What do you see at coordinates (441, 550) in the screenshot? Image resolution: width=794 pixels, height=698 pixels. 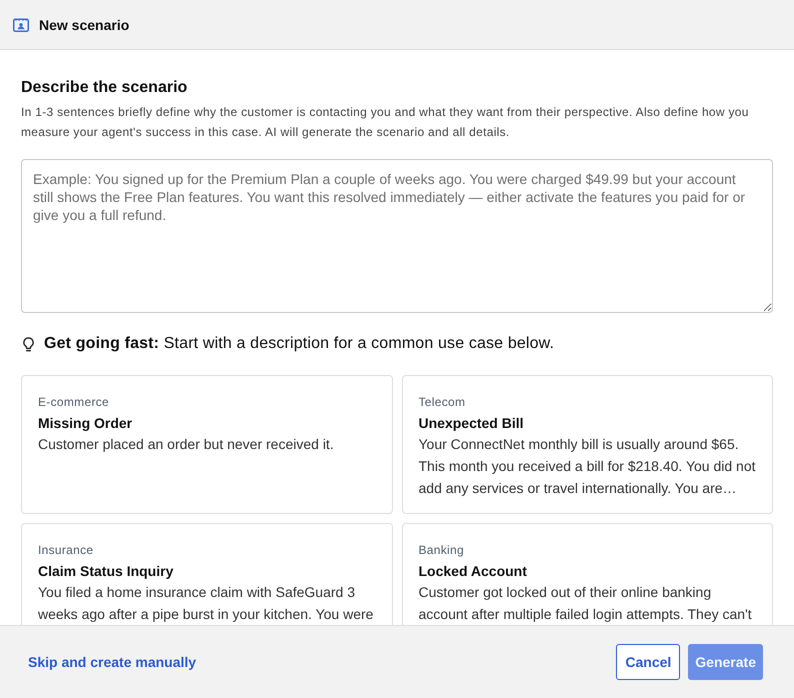 I see `template-category: Banking` at bounding box center [441, 550].